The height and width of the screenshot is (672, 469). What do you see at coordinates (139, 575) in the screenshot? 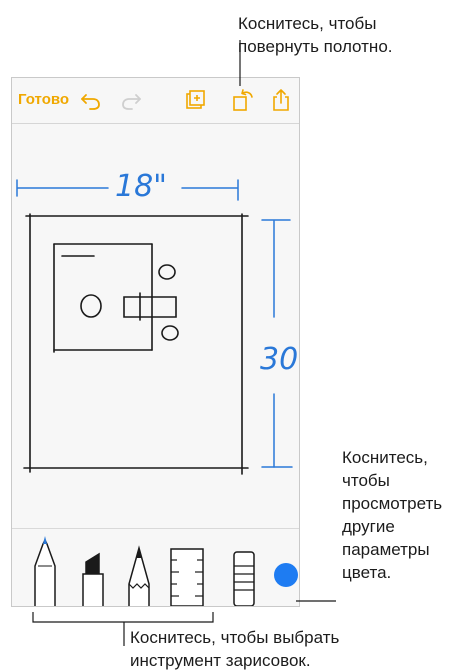
I see `pencil-tool-icon` at bounding box center [139, 575].